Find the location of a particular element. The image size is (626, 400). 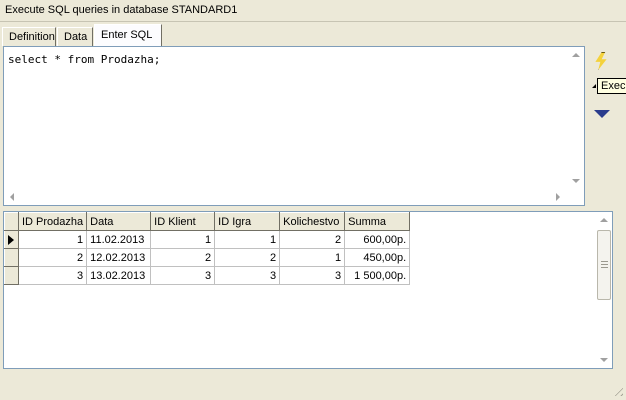

column-header-summa: Summa is located at coordinates (377, 221).